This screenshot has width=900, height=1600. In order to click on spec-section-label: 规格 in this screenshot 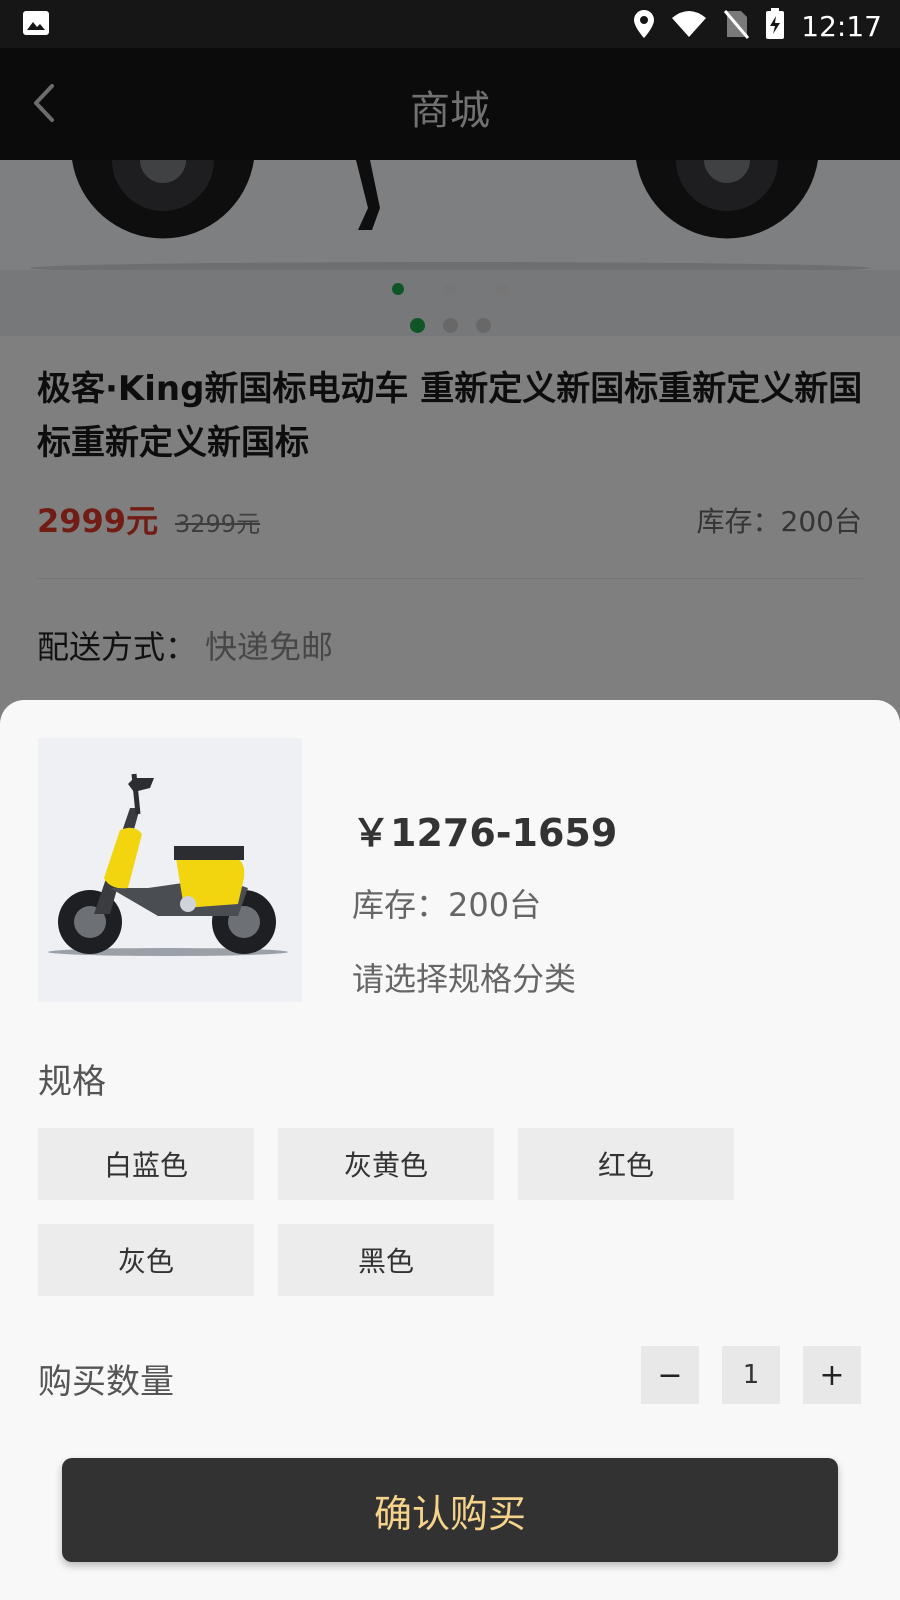, I will do `click(72, 1082)`.